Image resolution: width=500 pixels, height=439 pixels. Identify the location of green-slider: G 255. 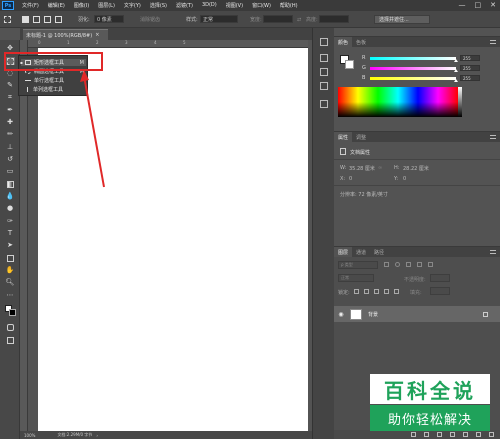
(426, 68).